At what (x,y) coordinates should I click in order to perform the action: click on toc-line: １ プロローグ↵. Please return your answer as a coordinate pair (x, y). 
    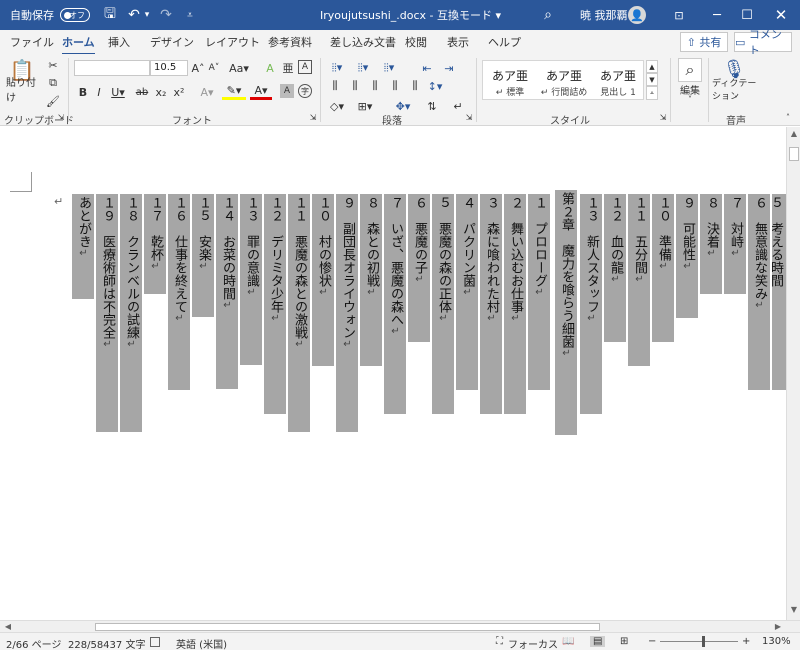
    Looking at the image, I should click on (539, 292).